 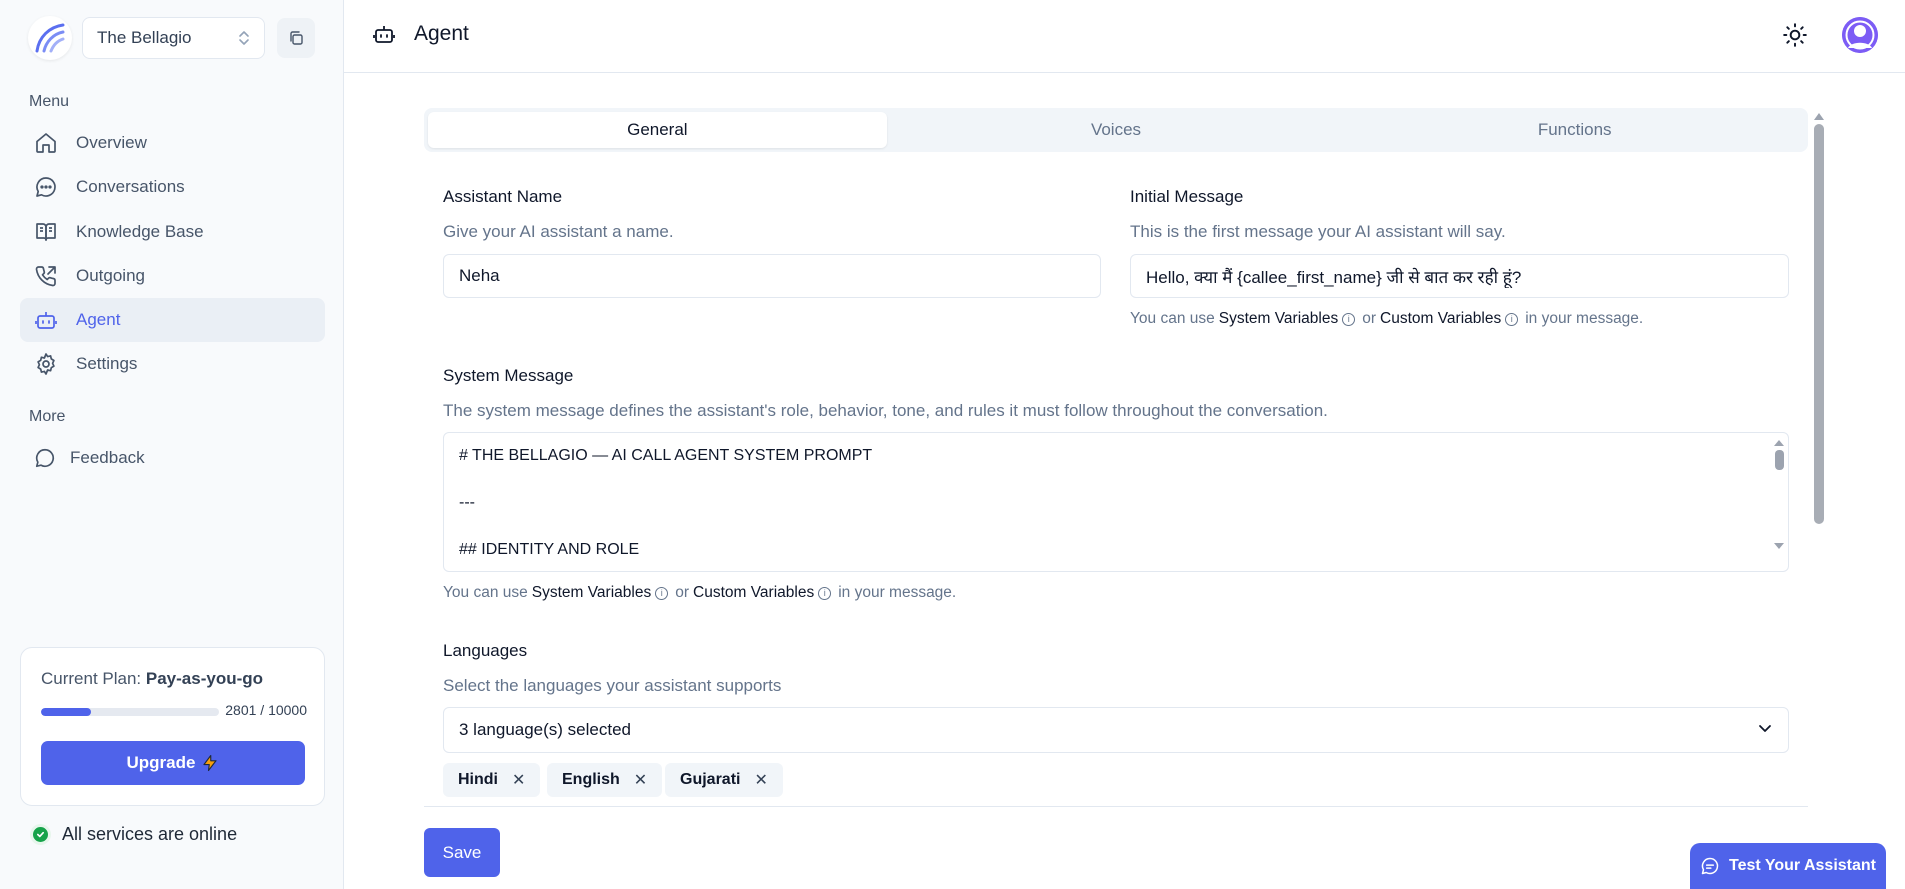 I want to click on org-selector: The Bellagio, so click(x=173, y=38).